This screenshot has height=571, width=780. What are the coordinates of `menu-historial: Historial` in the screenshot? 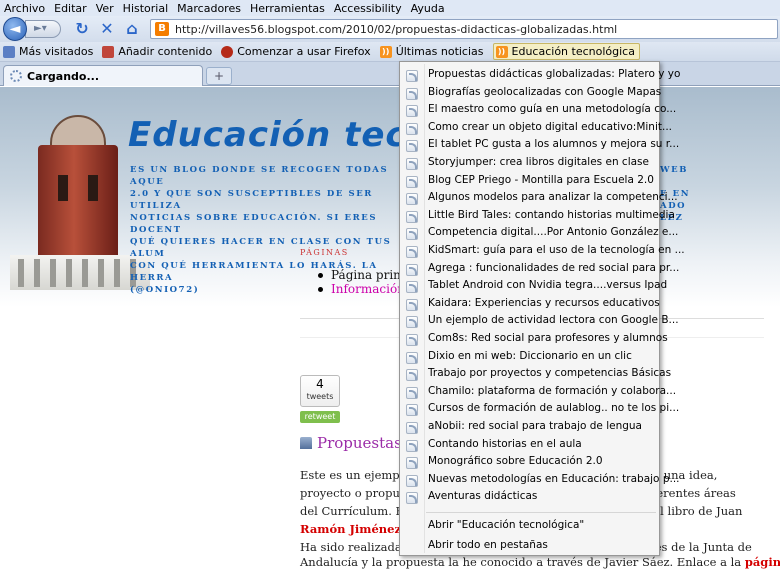 It's located at (145, 8).